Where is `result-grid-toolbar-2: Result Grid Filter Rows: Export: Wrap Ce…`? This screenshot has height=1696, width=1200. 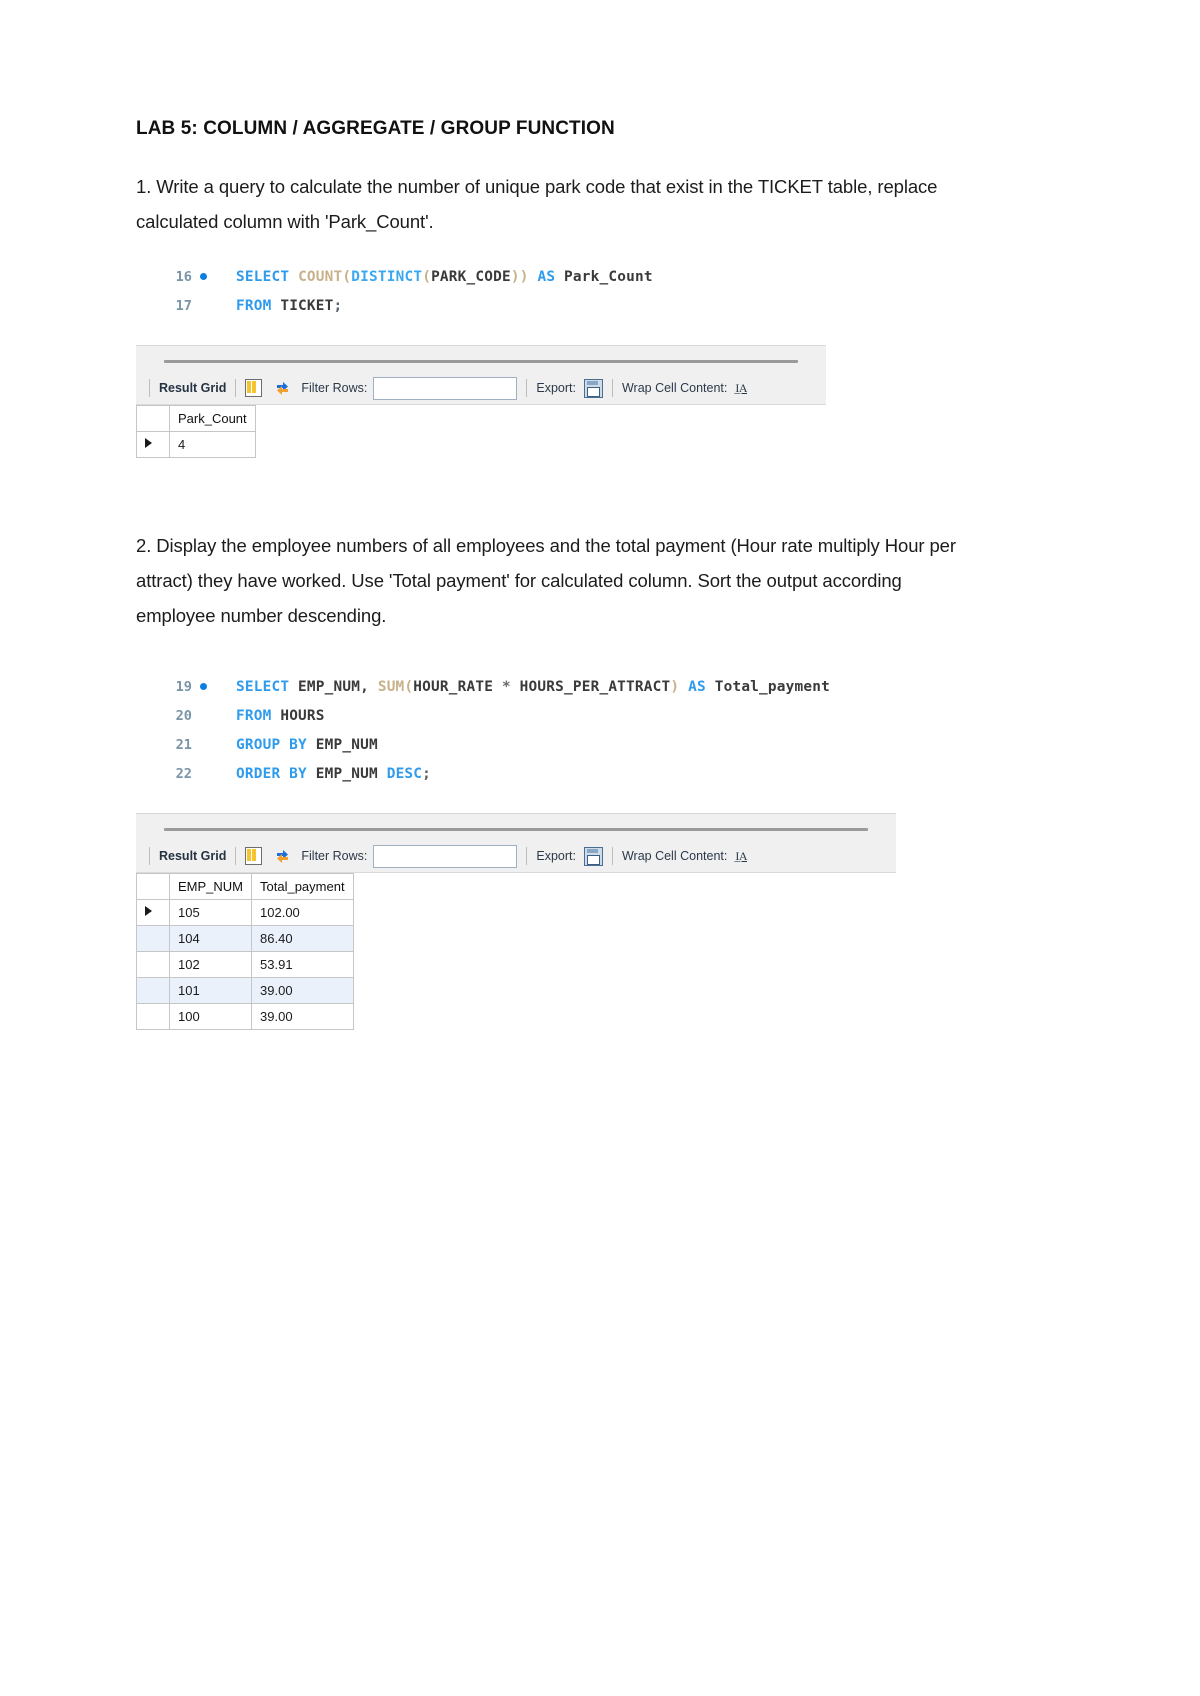
result-grid-toolbar-2: Result Grid Filter Rows: Export: Wrap Ce… is located at coordinates (516, 856).